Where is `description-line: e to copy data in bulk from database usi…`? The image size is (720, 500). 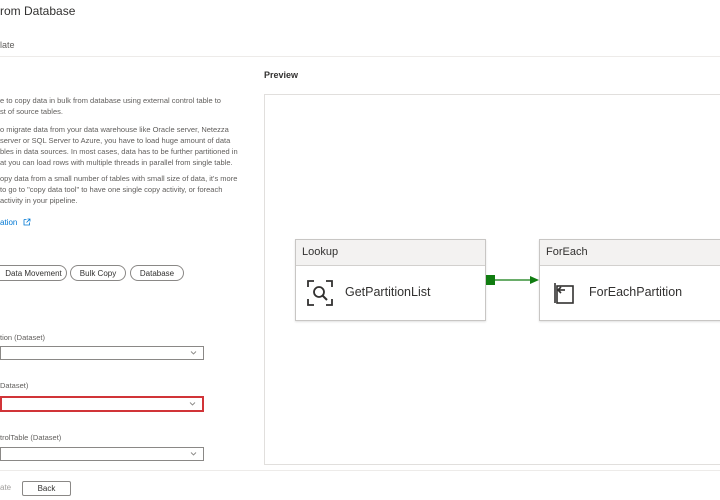
description-line: e to copy data in bulk from database usi… is located at coordinates (110, 100).